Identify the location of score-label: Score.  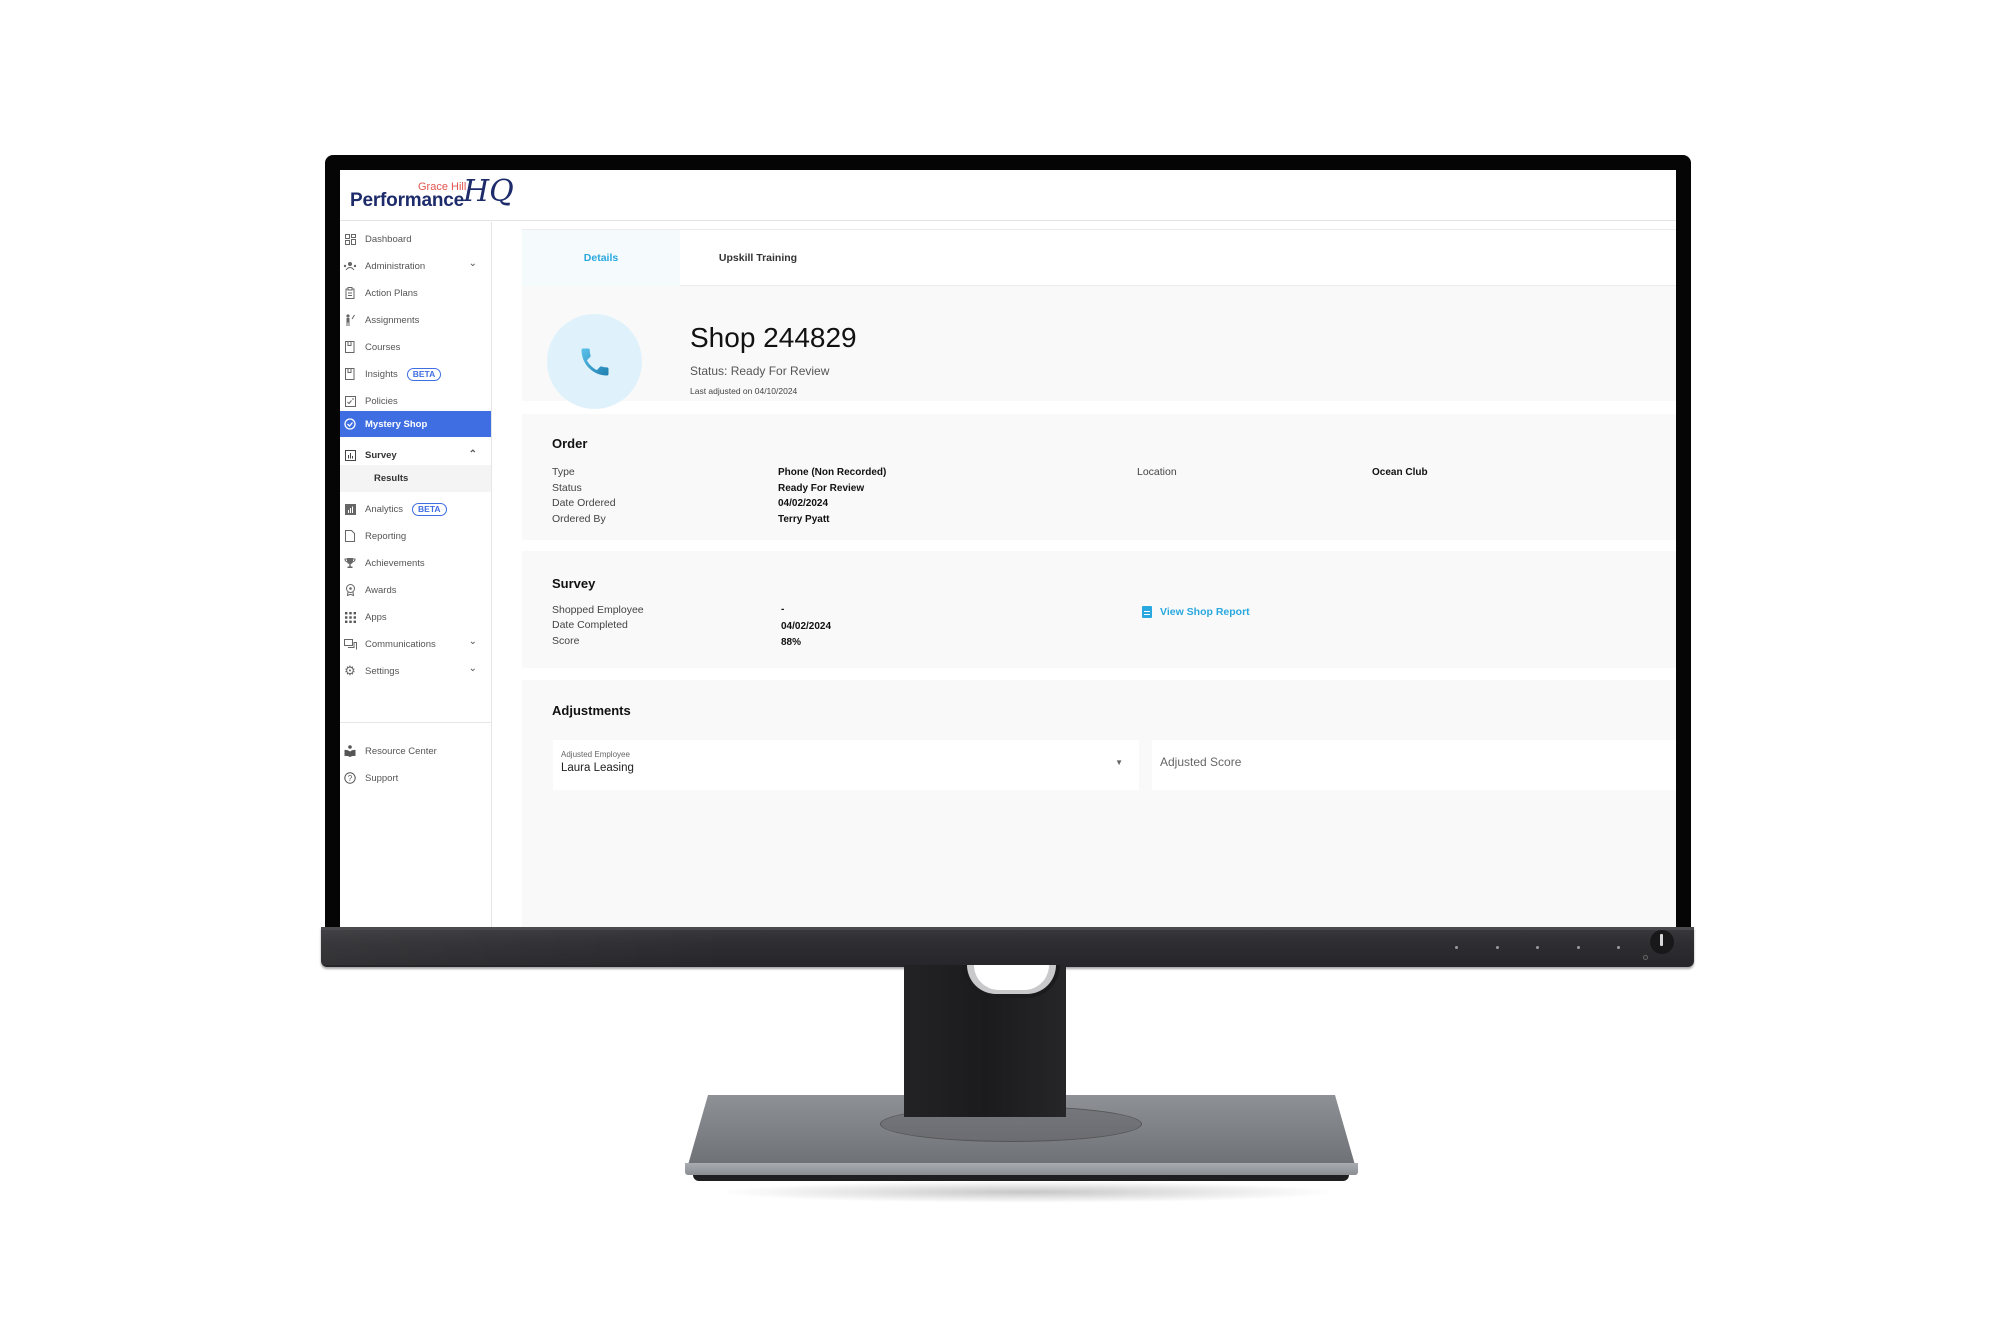
(566, 641).